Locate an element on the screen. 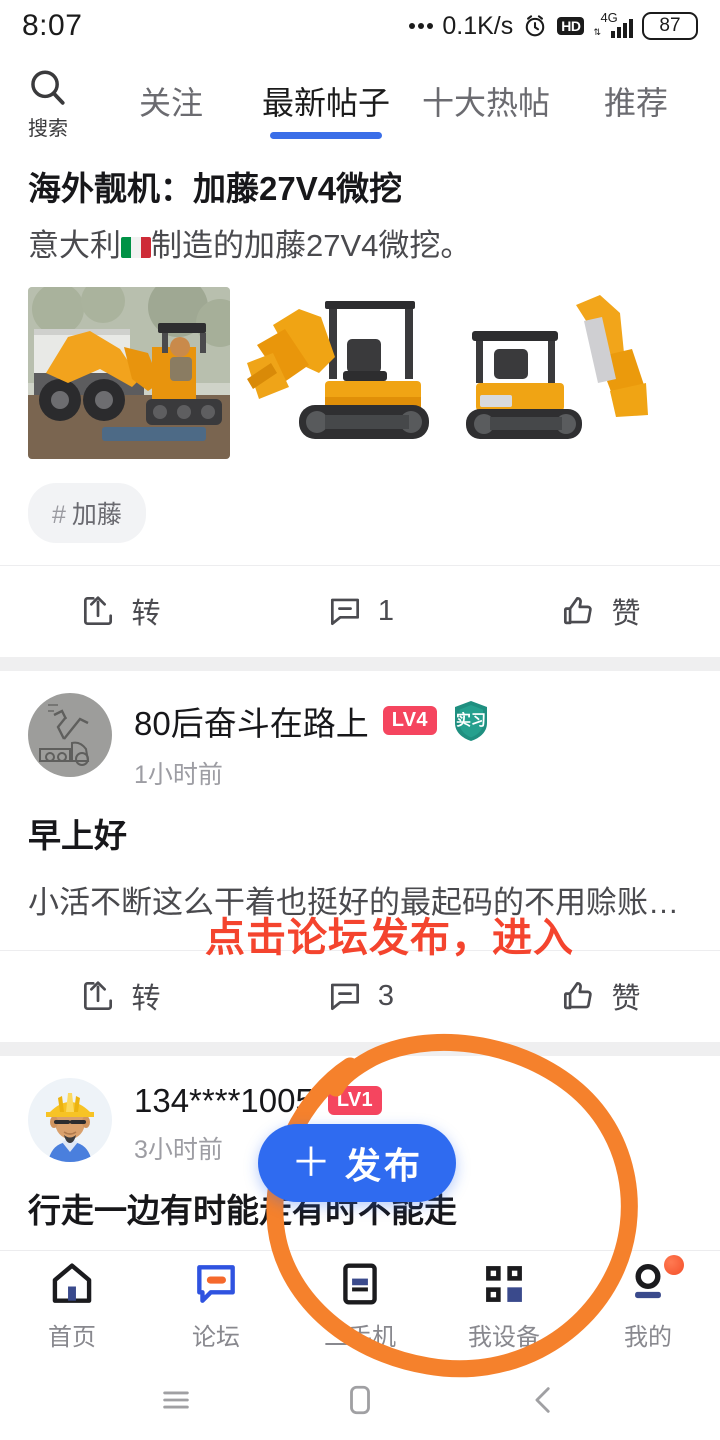  status-bar: 8:07 0.1K/s HD 4G ⇅ 87 is located at coordinates (360, 26).